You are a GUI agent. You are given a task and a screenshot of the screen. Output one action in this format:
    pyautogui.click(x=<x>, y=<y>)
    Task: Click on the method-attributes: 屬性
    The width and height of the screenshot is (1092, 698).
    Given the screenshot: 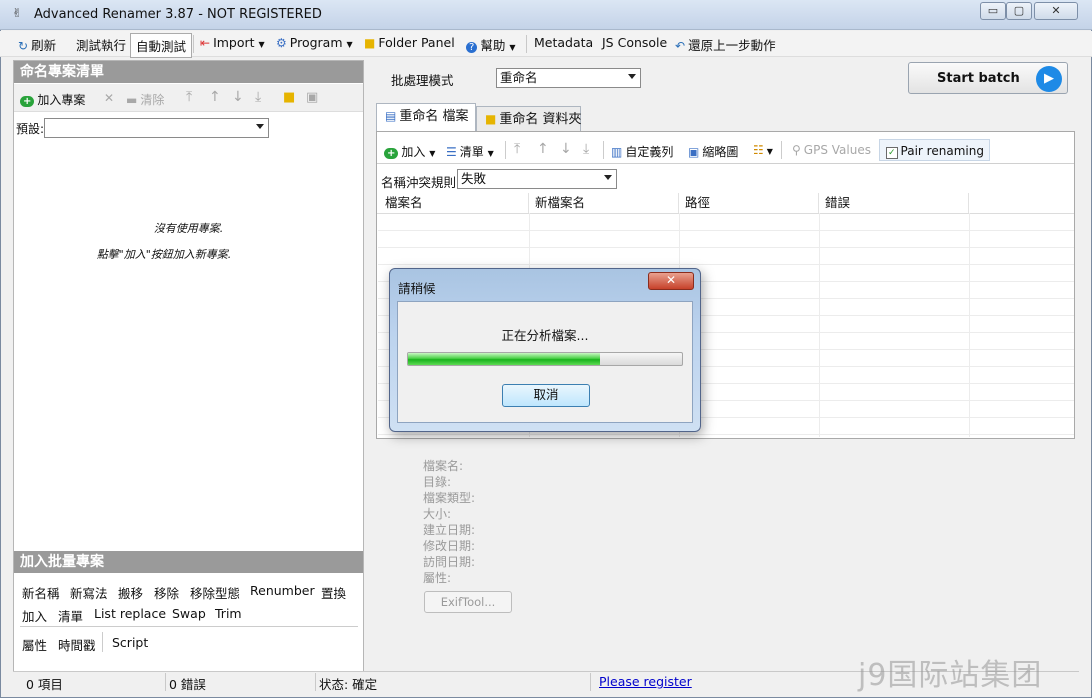 What is the action you would take?
    pyautogui.click(x=34, y=644)
    